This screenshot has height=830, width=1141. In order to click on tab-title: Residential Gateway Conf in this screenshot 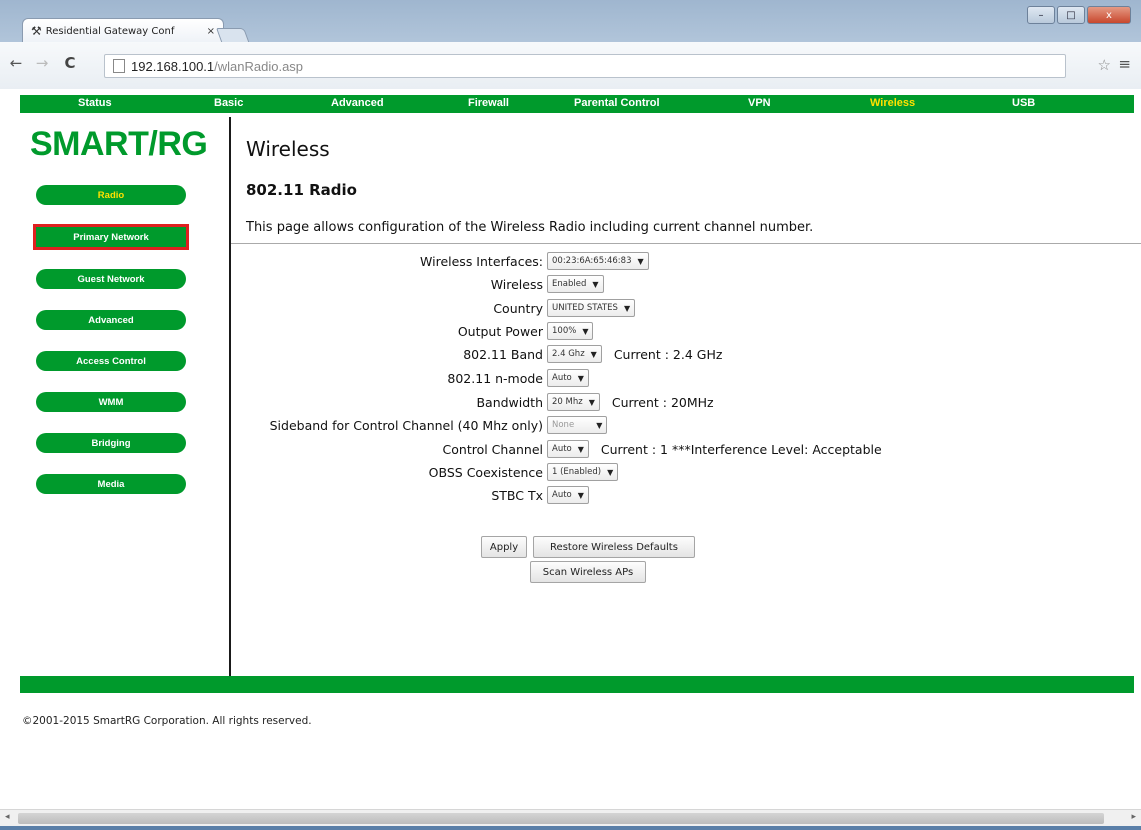, I will do `click(110, 31)`.